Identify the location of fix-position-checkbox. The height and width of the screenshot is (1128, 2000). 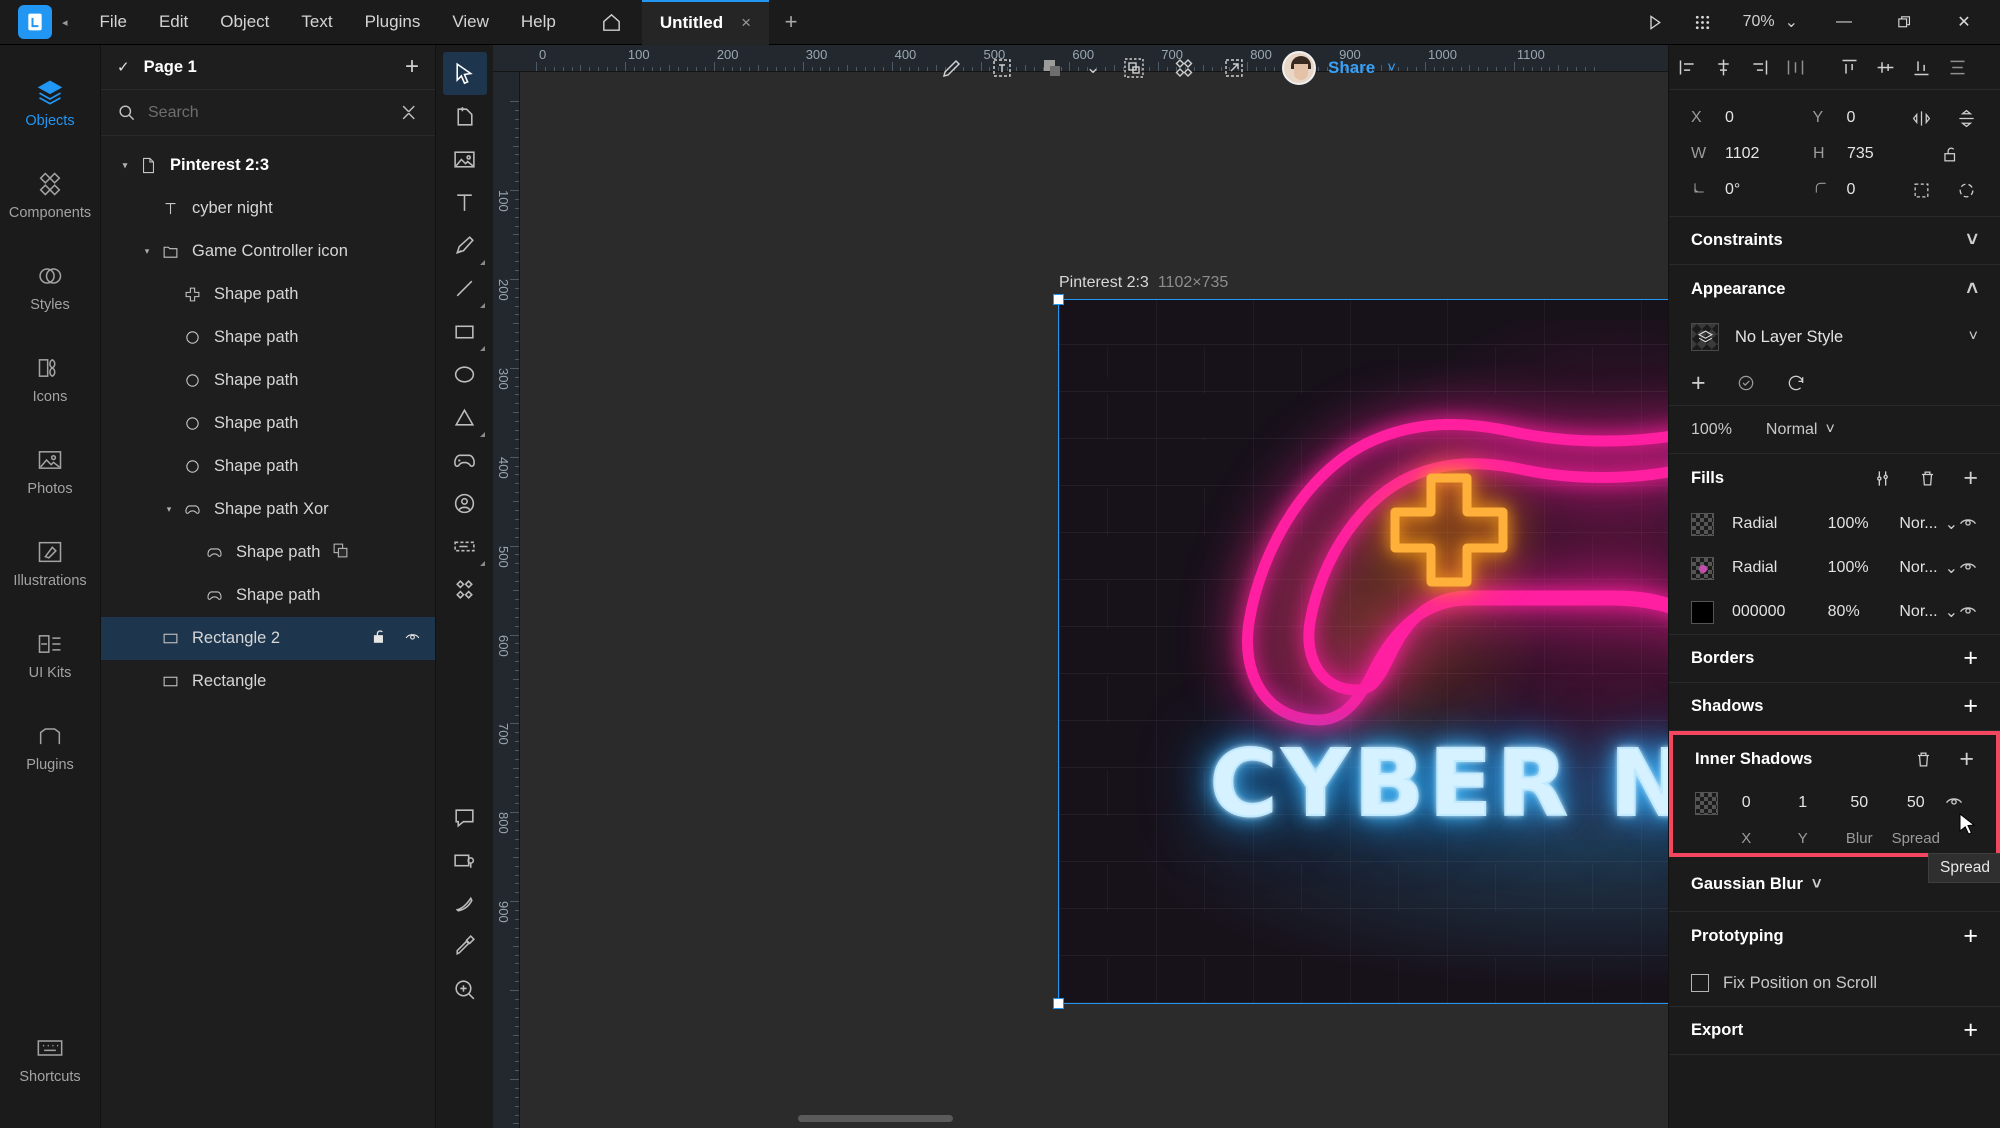
(1700, 983).